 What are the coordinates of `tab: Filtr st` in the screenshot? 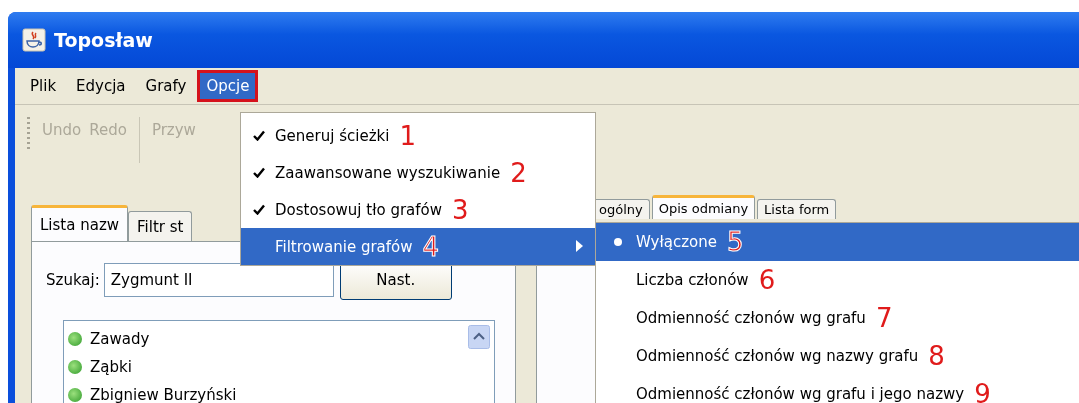 It's located at (160, 226).